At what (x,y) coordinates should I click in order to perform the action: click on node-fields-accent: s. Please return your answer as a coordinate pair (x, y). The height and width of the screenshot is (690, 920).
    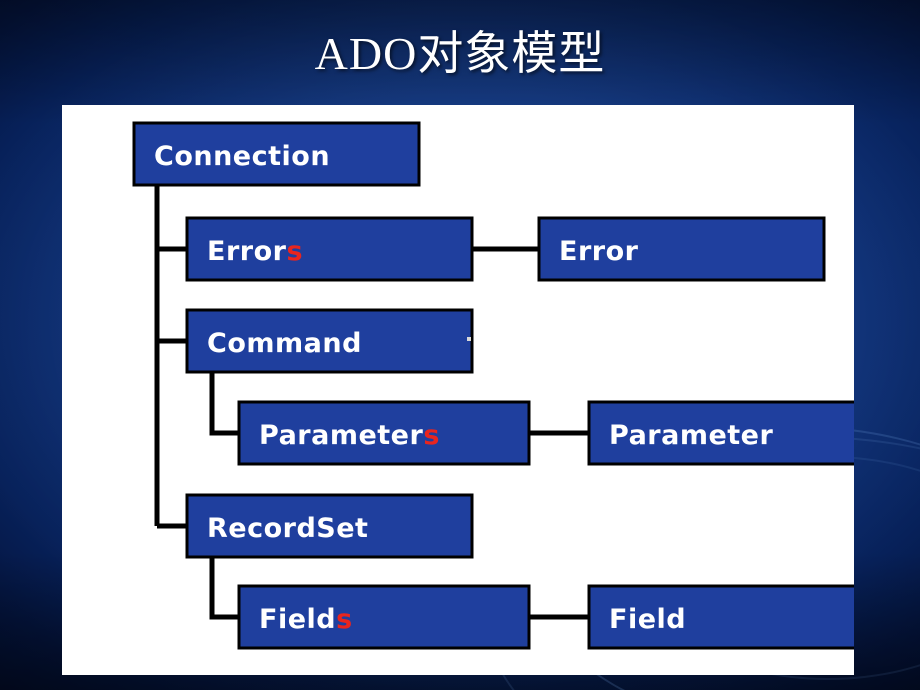
    Looking at the image, I should click on (344, 619).